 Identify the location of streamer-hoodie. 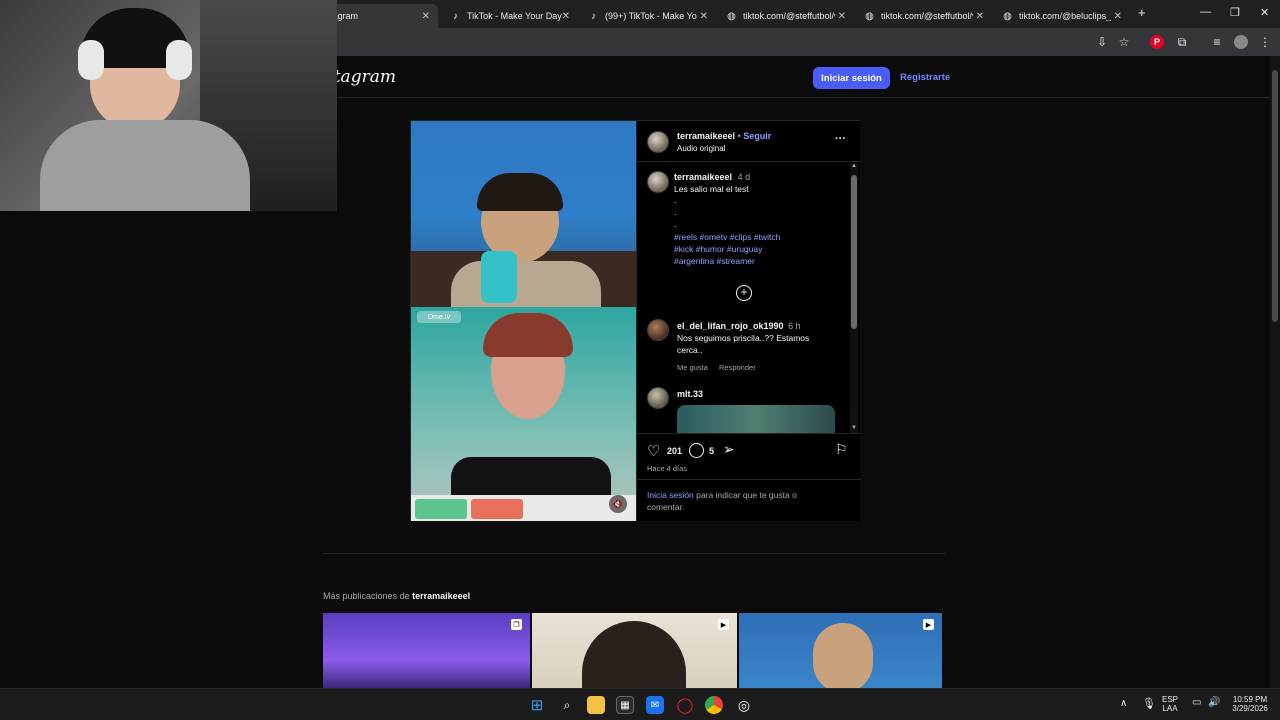
(145, 165).